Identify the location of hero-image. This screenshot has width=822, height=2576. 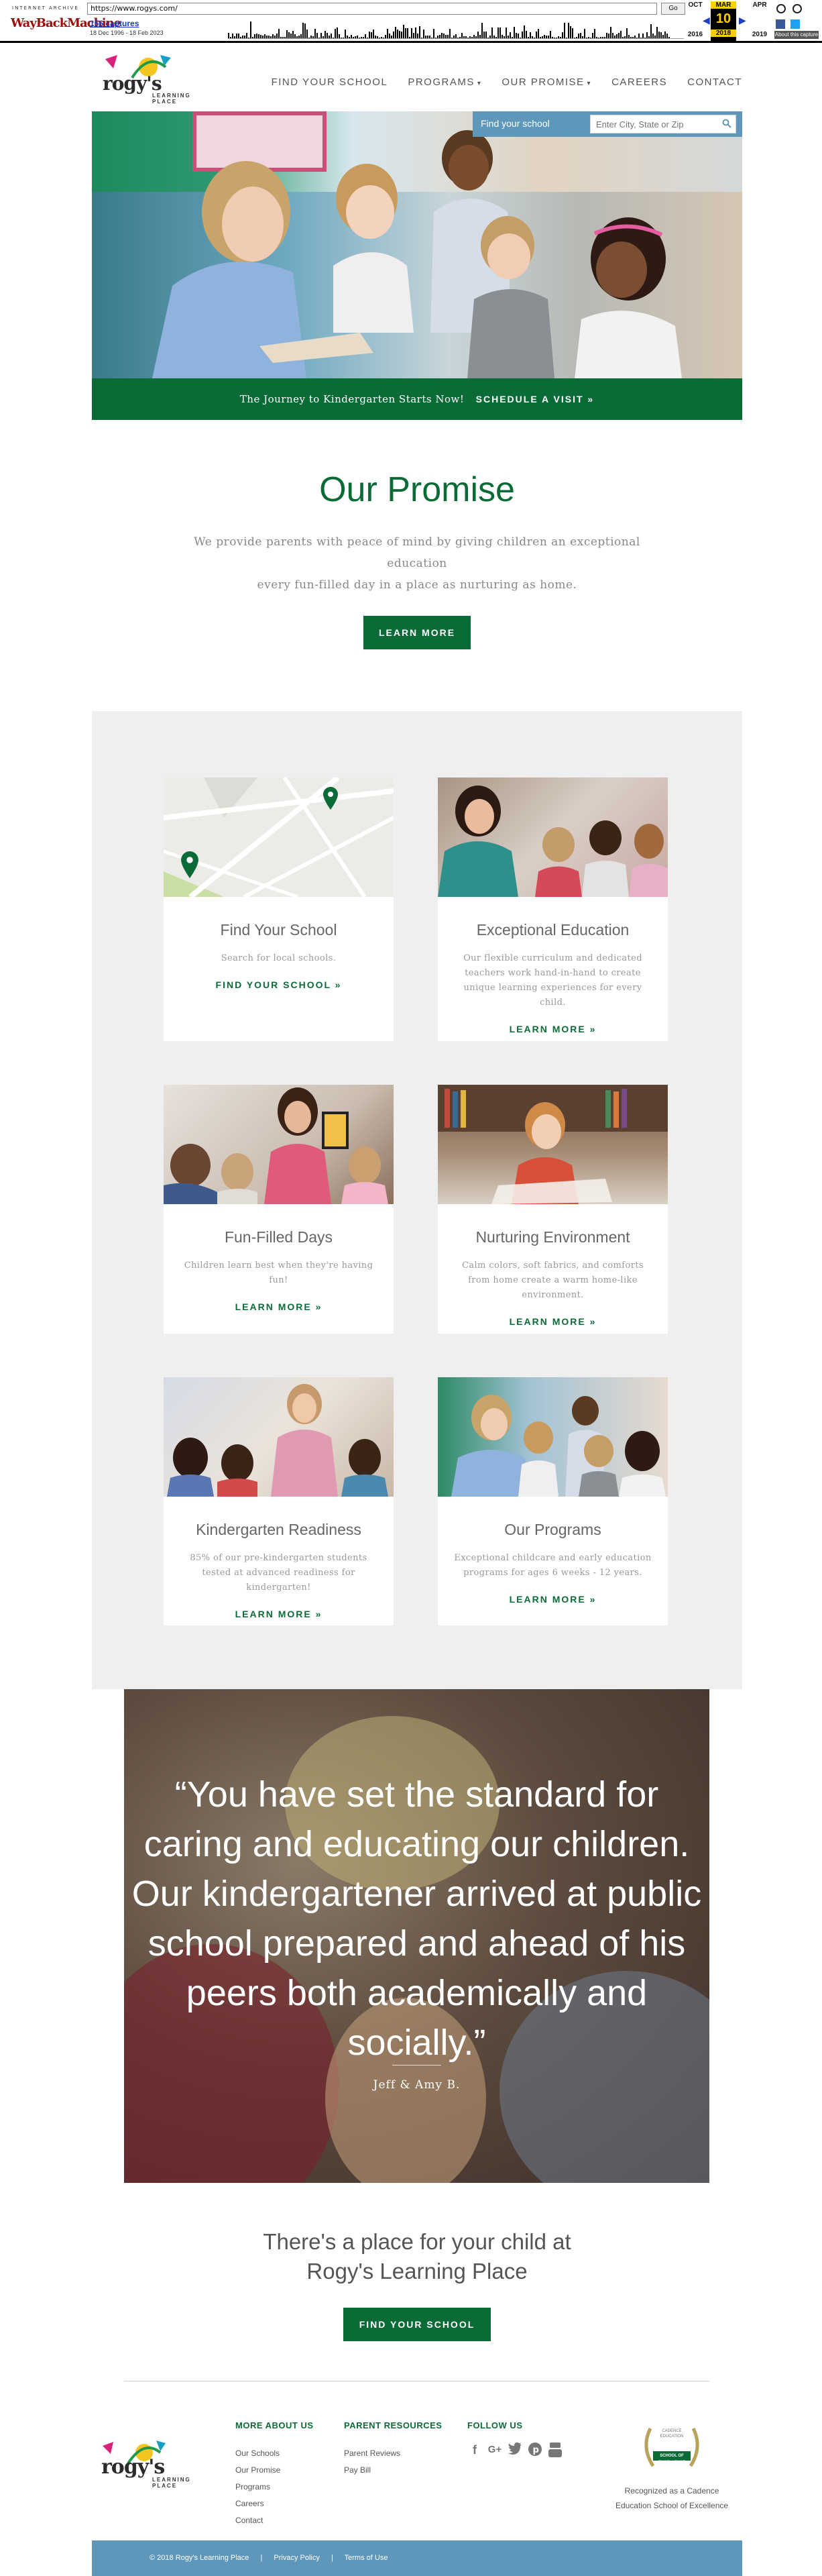
(417, 244).